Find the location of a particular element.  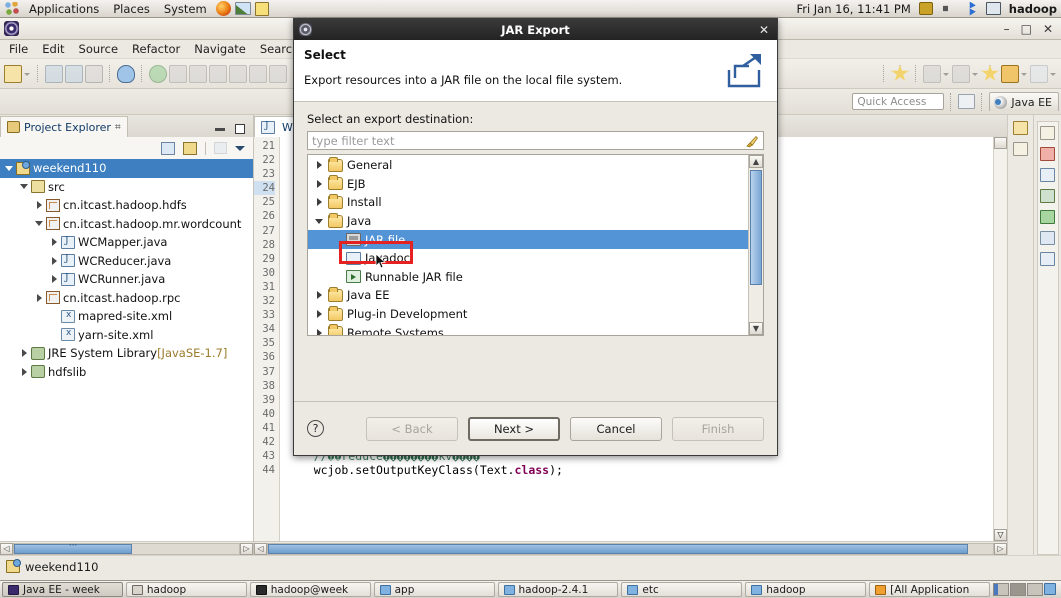

maximize-icon is located at coordinates (240, 129).